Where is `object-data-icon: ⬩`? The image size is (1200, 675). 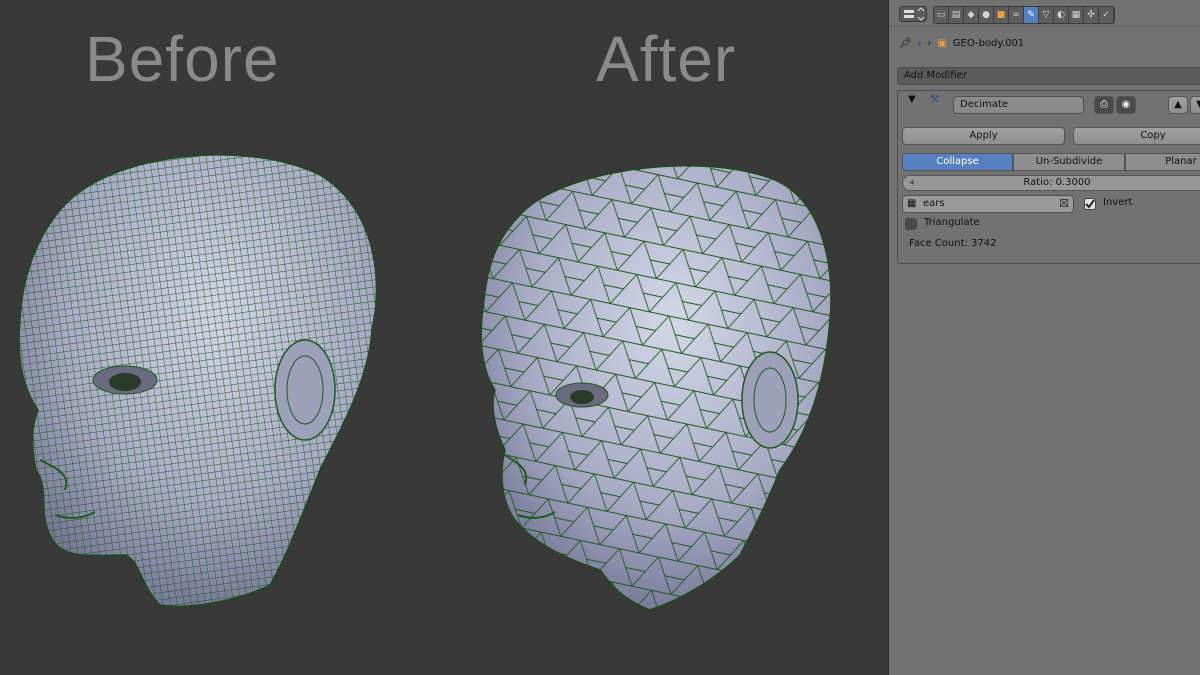 object-data-icon: ⬩ is located at coordinates (919, 43).